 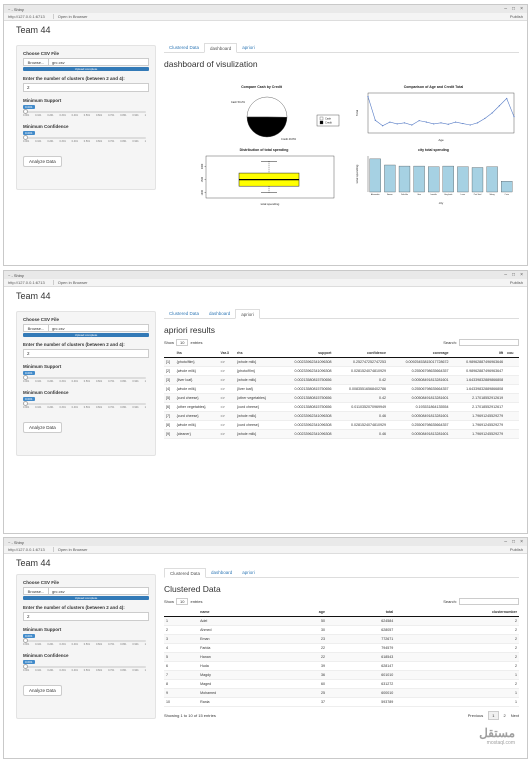 I want to click on column-header: Var.3, so click(x=227, y=353).